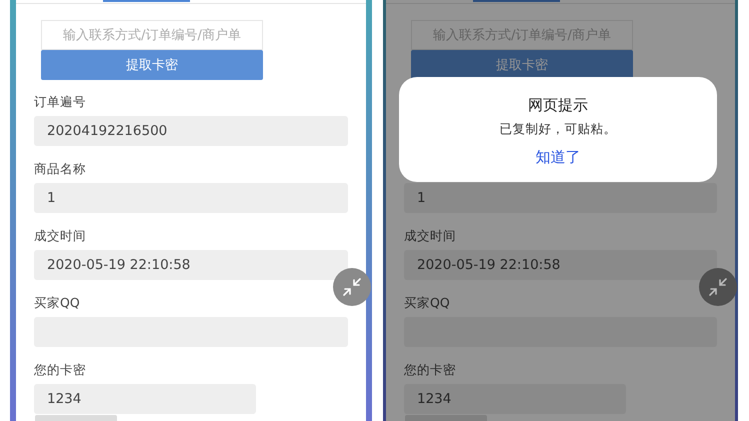 This screenshot has height=421, width=749. What do you see at coordinates (191, 131) in the screenshot?
I see `readonly-field: 20204192216500` at bounding box center [191, 131].